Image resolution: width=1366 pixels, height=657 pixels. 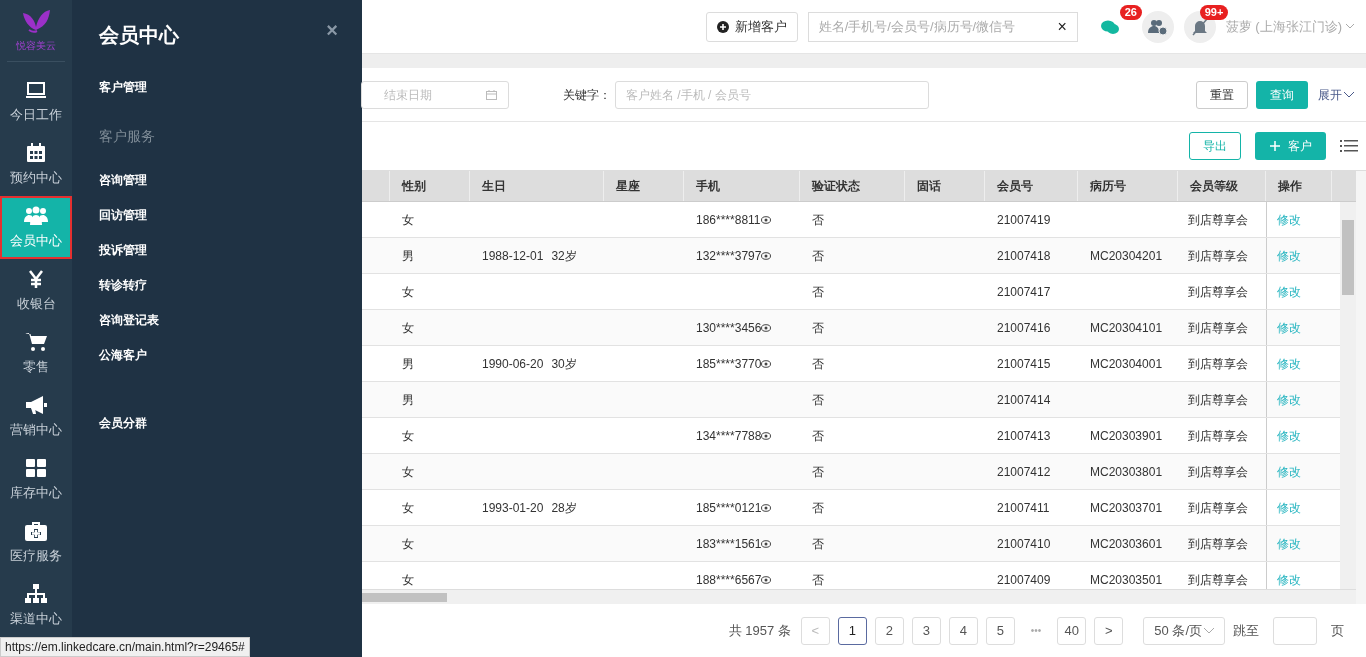 I want to click on menu-link: 回访管理, so click(x=123, y=215).